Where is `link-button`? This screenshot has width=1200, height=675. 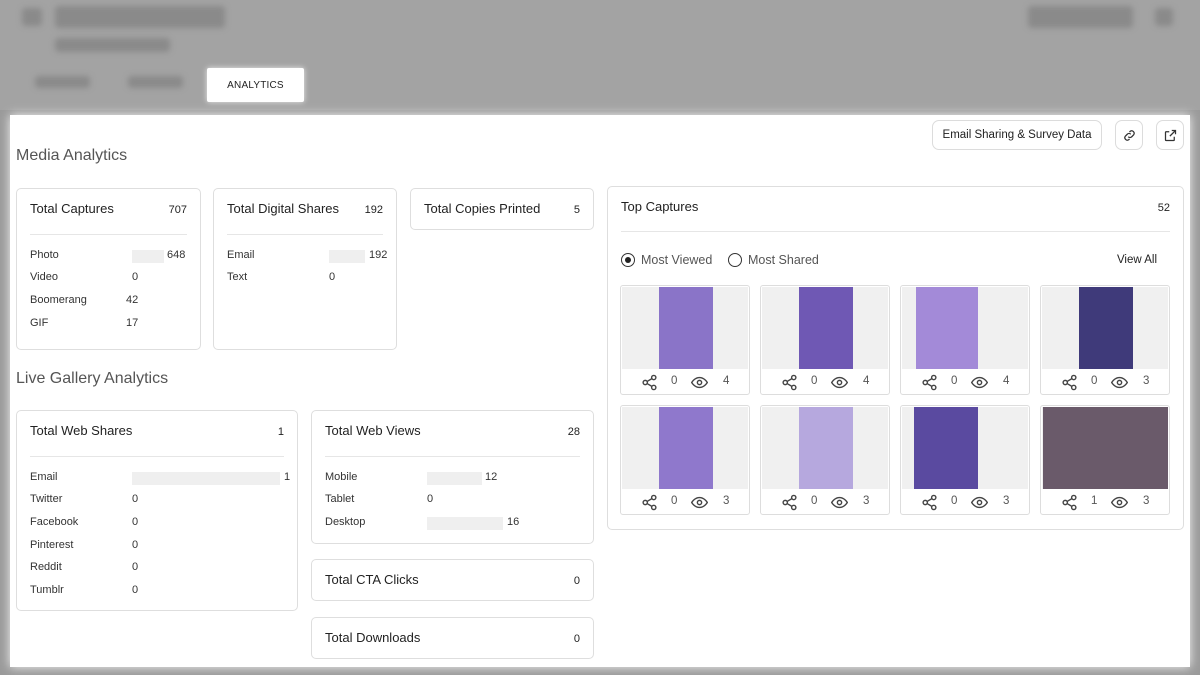 link-button is located at coordinates (1129, 135).